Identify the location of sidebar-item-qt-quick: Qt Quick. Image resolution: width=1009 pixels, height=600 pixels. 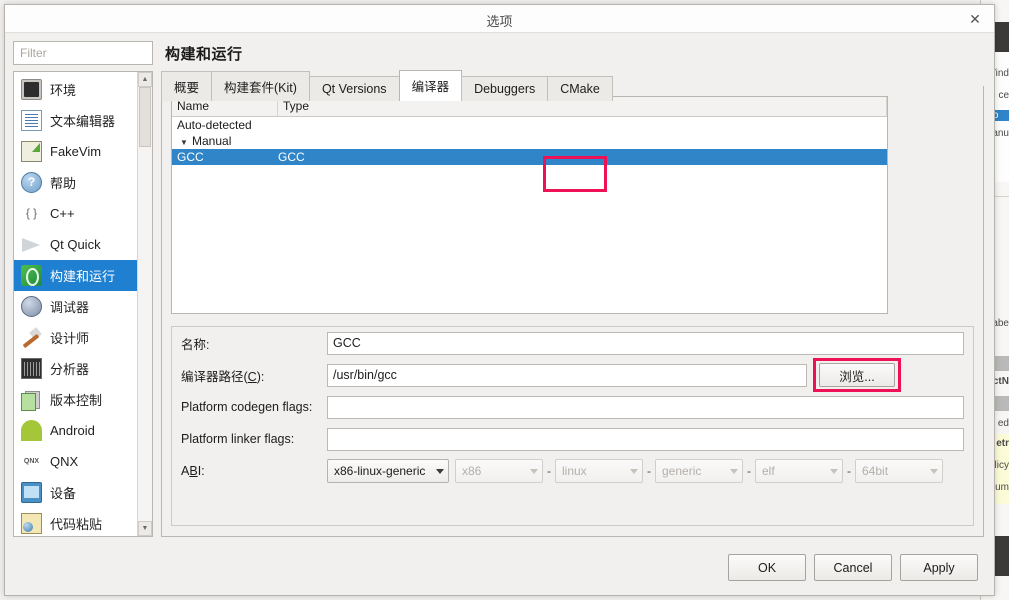
(75, 244).